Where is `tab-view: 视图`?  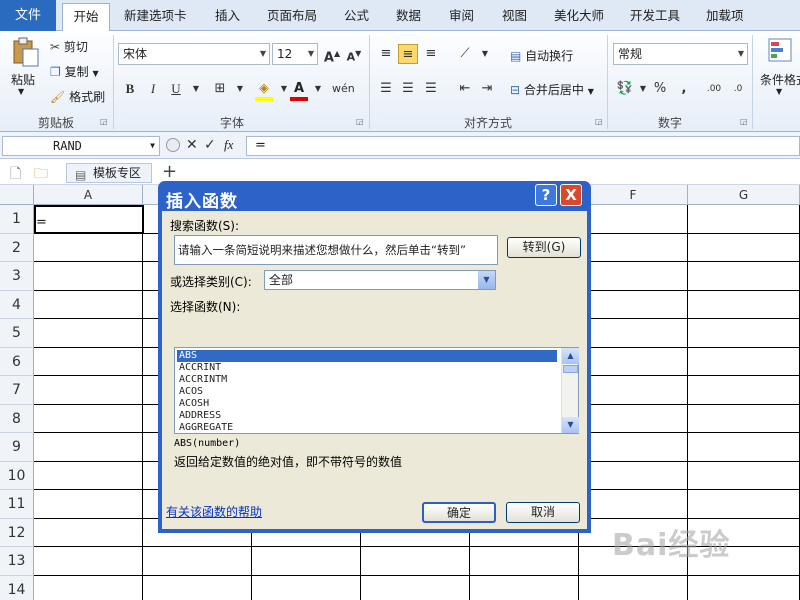 tab-view: 视图 is located at coordinates (514, 16).